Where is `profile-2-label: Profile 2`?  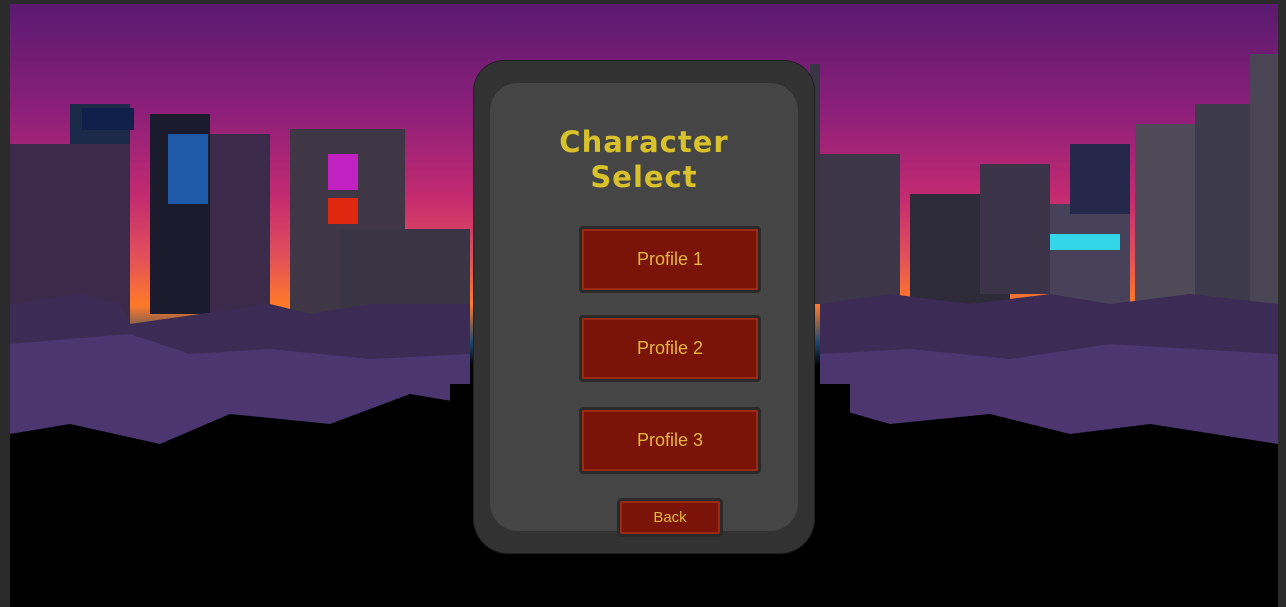
profile-2-label: Profile 2 is located at coordinates (670, 348).